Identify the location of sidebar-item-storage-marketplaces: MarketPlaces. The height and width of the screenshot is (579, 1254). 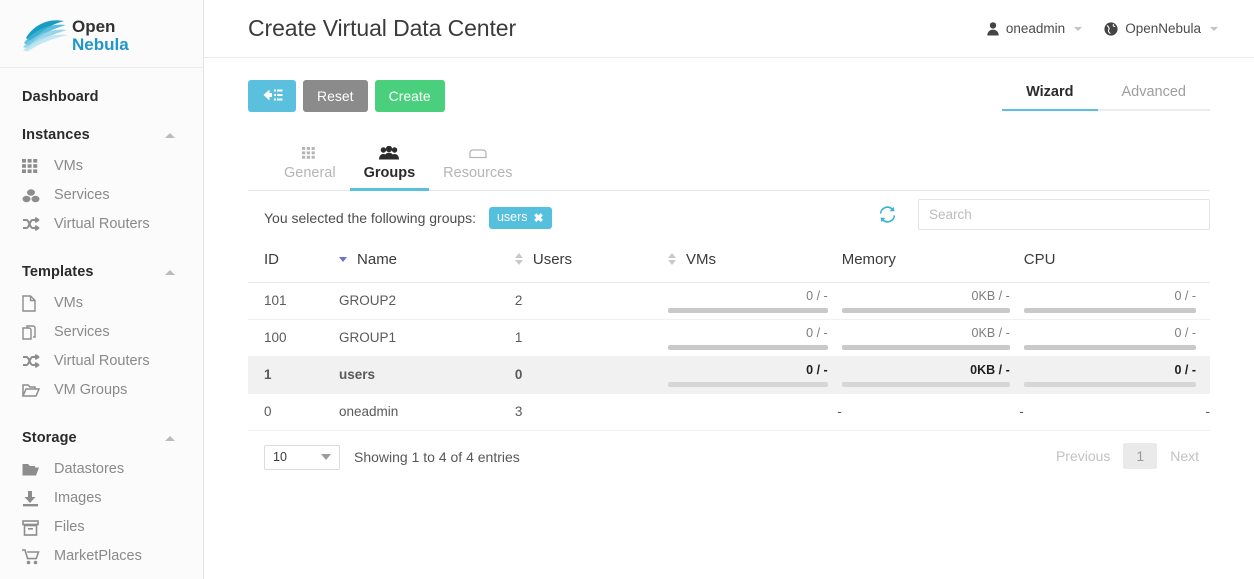
(101, 556).